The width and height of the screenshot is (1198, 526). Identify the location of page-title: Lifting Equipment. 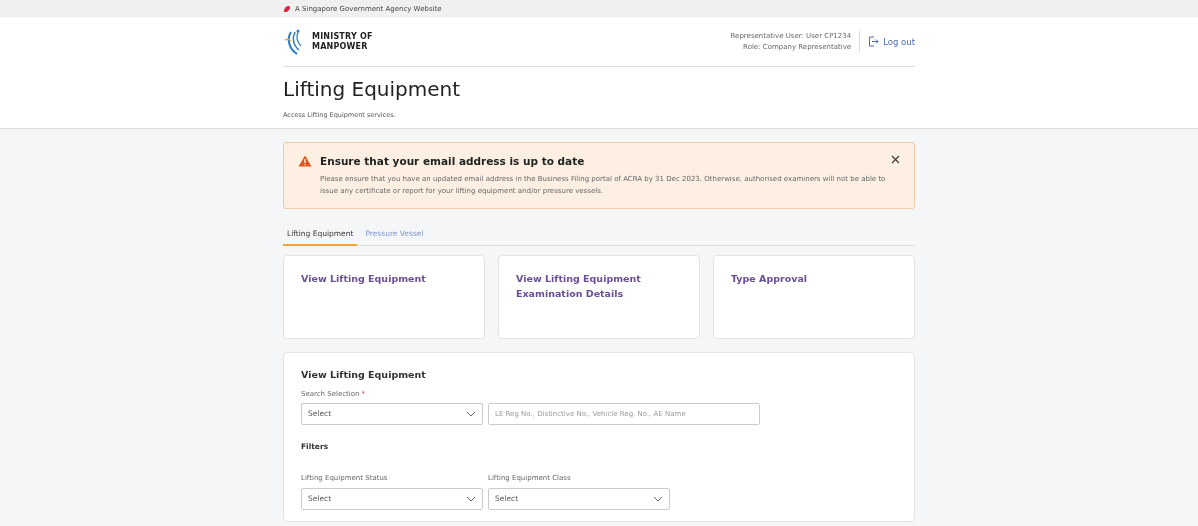
(372, 89).